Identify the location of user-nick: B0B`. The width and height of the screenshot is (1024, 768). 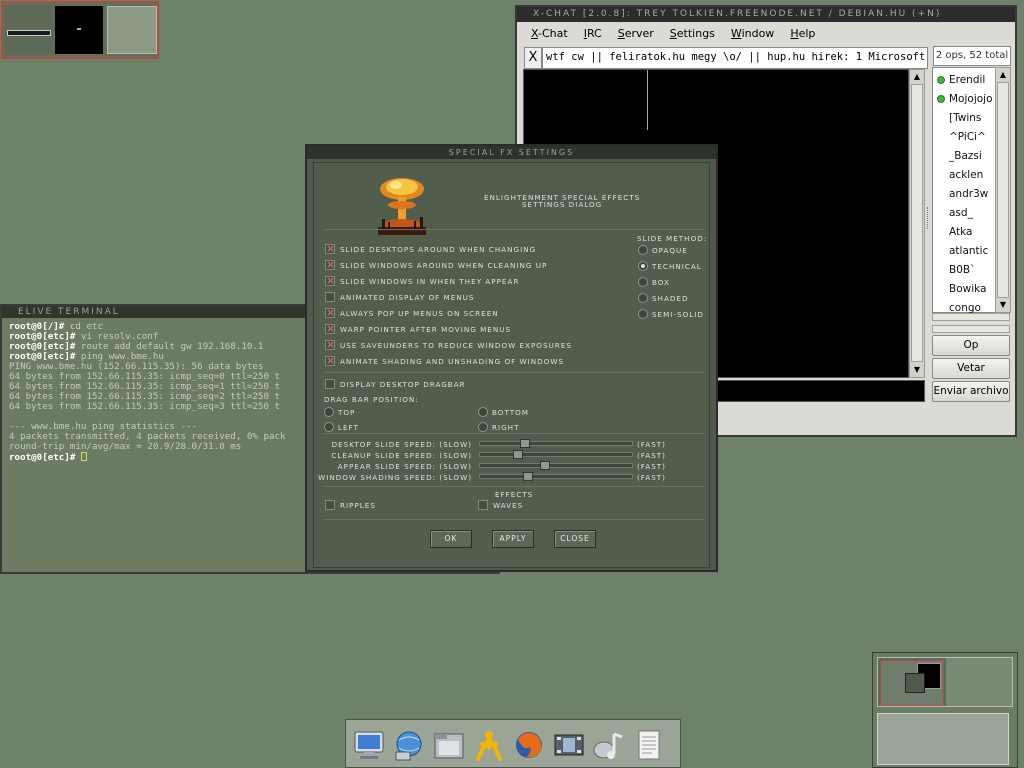
(962, 270).